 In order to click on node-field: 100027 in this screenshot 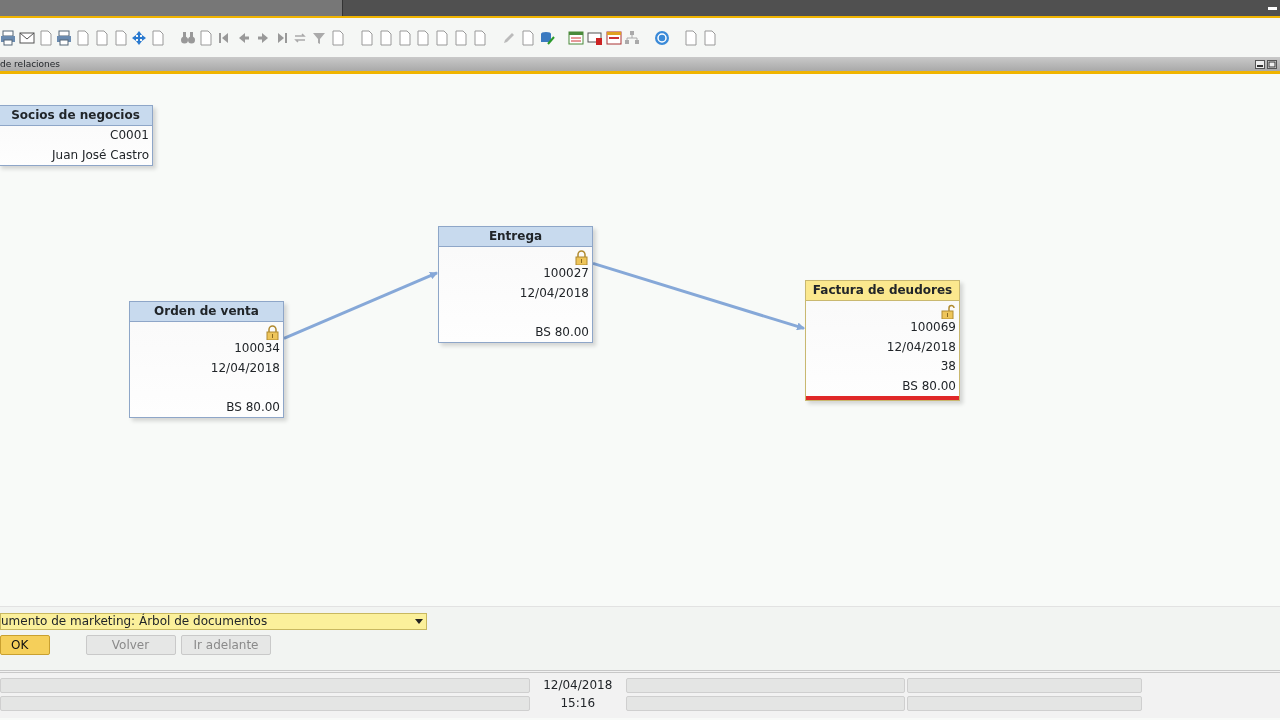, I will do `click(566, 273)`.